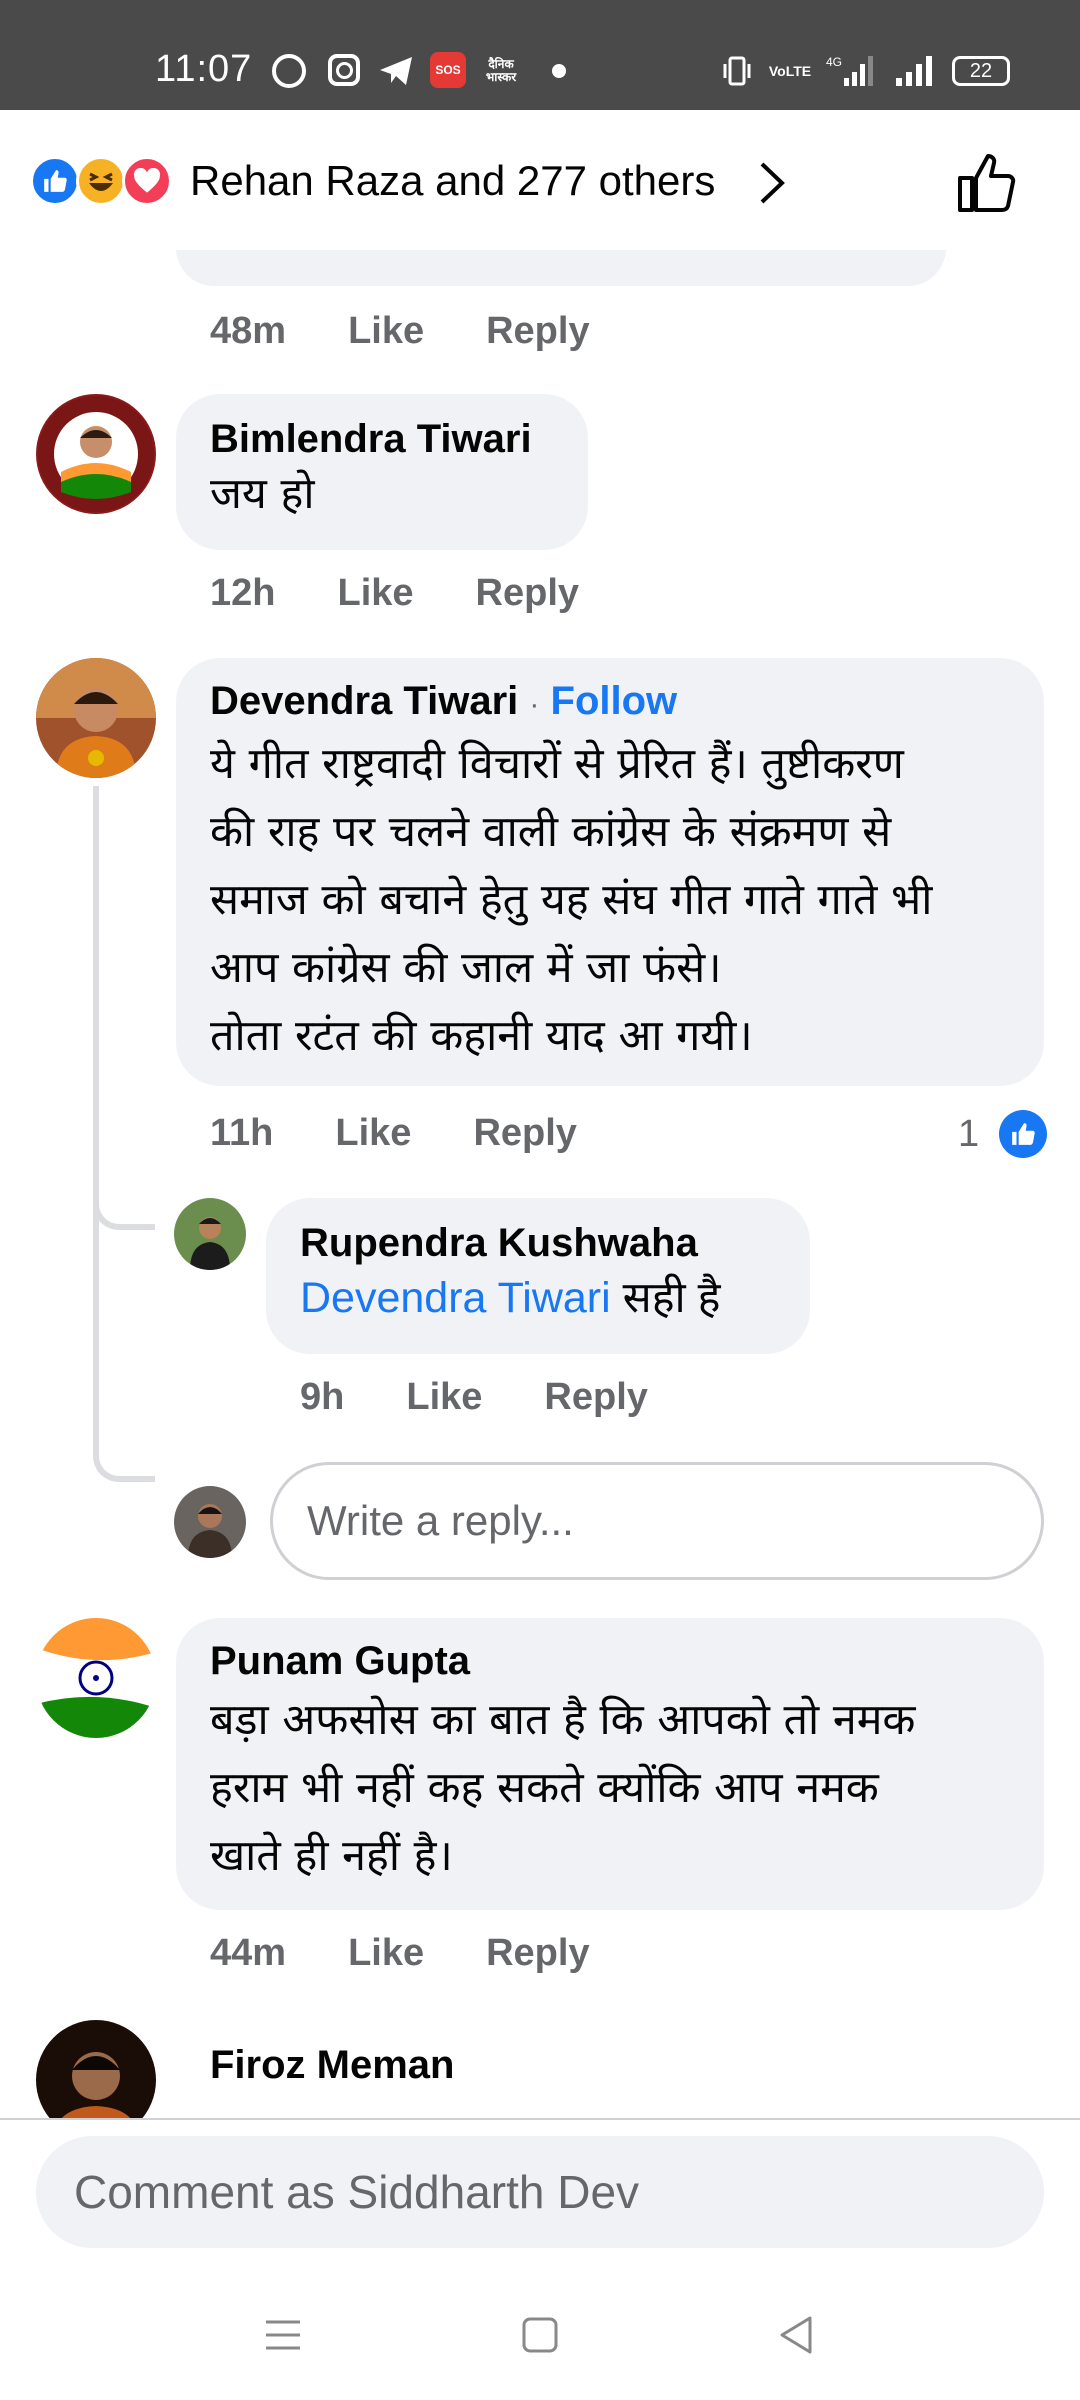 The height and width of the screenshot is (2400, 1080). I want to click on comment-author: Bimlendra Tiwari, so click(382, 439).